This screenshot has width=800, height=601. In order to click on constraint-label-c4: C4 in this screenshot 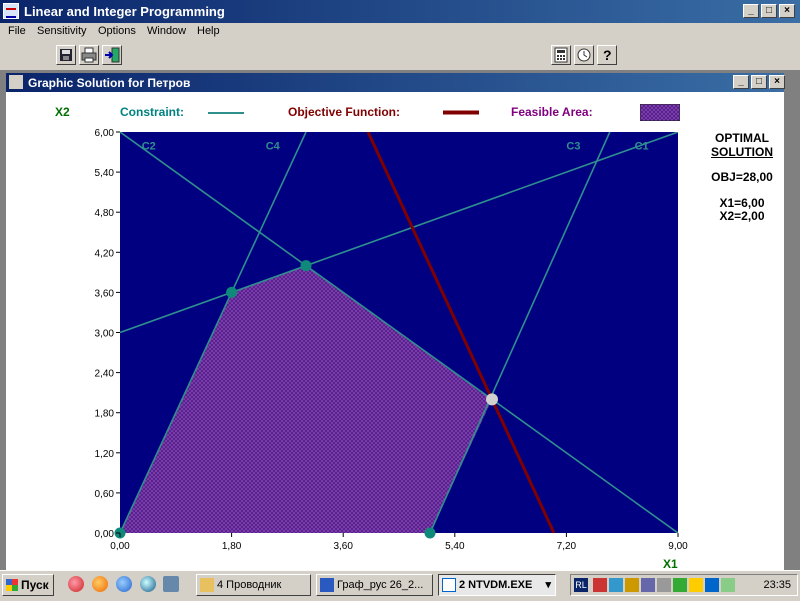, I will do `click(273, 146)`.